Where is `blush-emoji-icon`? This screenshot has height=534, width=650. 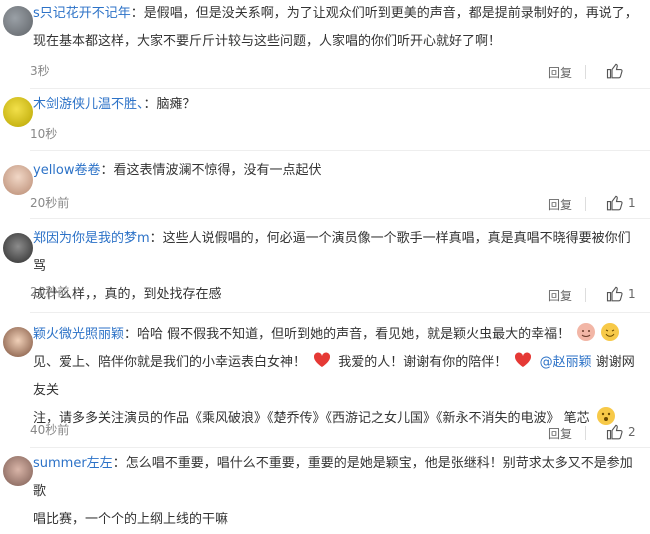
blush-emoji-icon is located at coordinates (586, 332).